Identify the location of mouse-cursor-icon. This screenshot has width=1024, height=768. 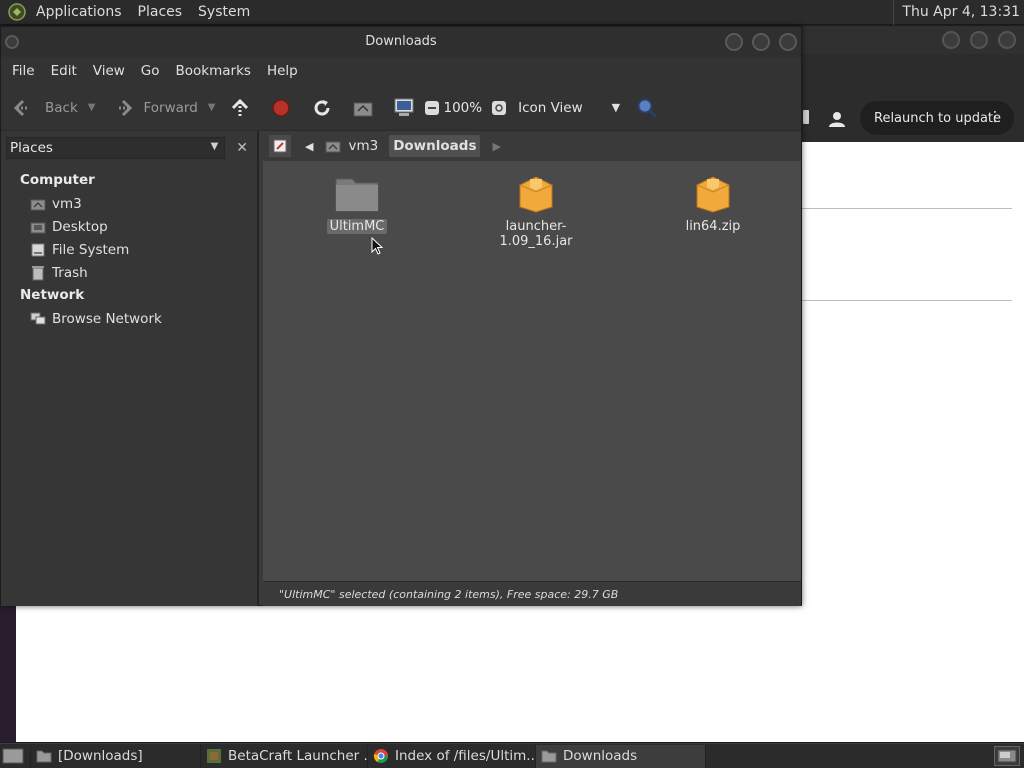
(377, 246).